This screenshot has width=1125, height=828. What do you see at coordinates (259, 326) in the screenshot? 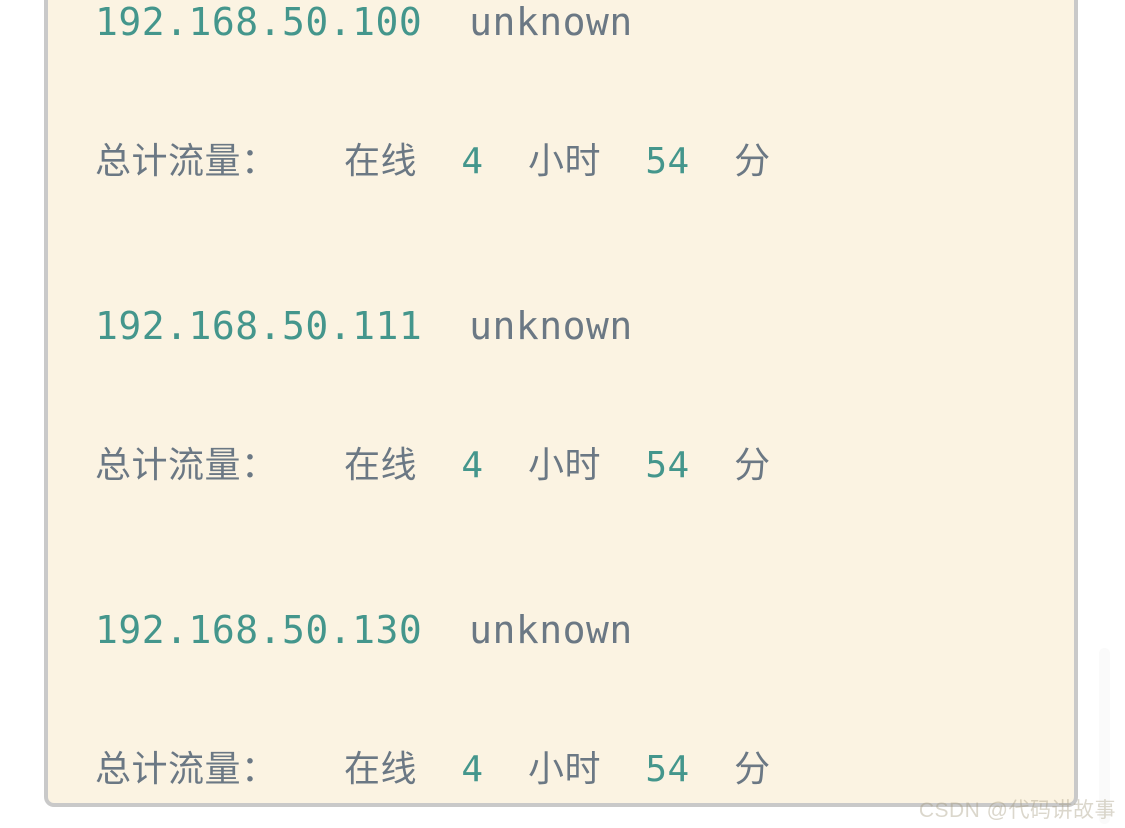
I see `host-ip: 192.168.50.111` at bounding box center [259, 326].